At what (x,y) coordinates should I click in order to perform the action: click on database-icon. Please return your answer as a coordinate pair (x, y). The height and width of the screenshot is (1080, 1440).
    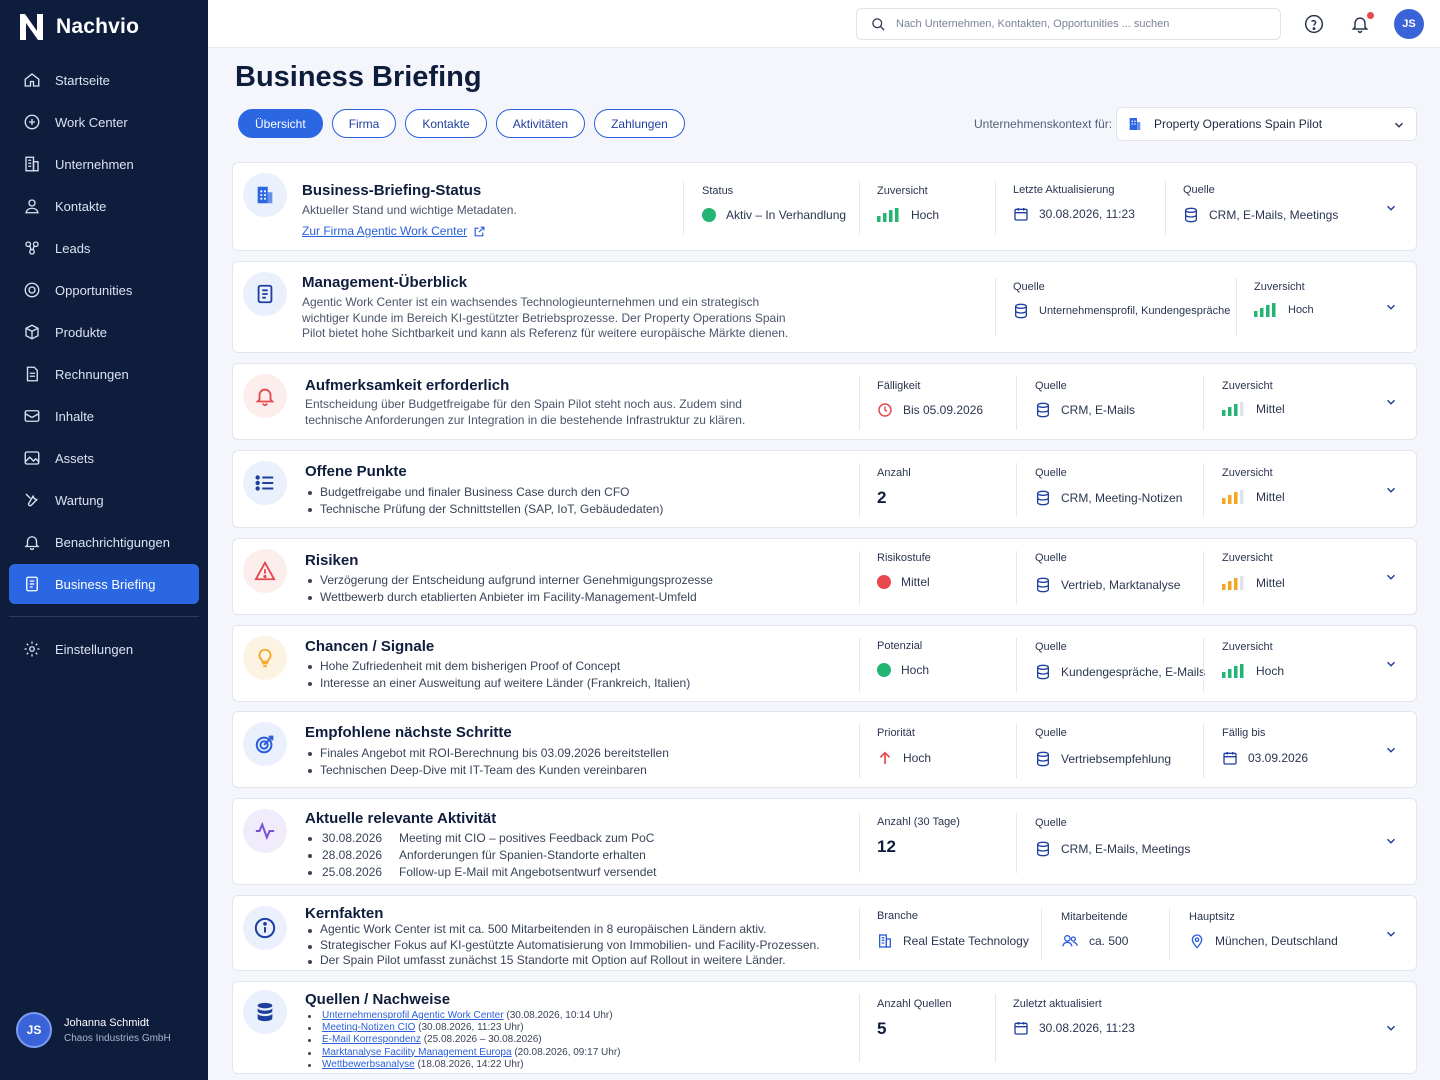
    Looking at the image, I should click on (1043, 672).